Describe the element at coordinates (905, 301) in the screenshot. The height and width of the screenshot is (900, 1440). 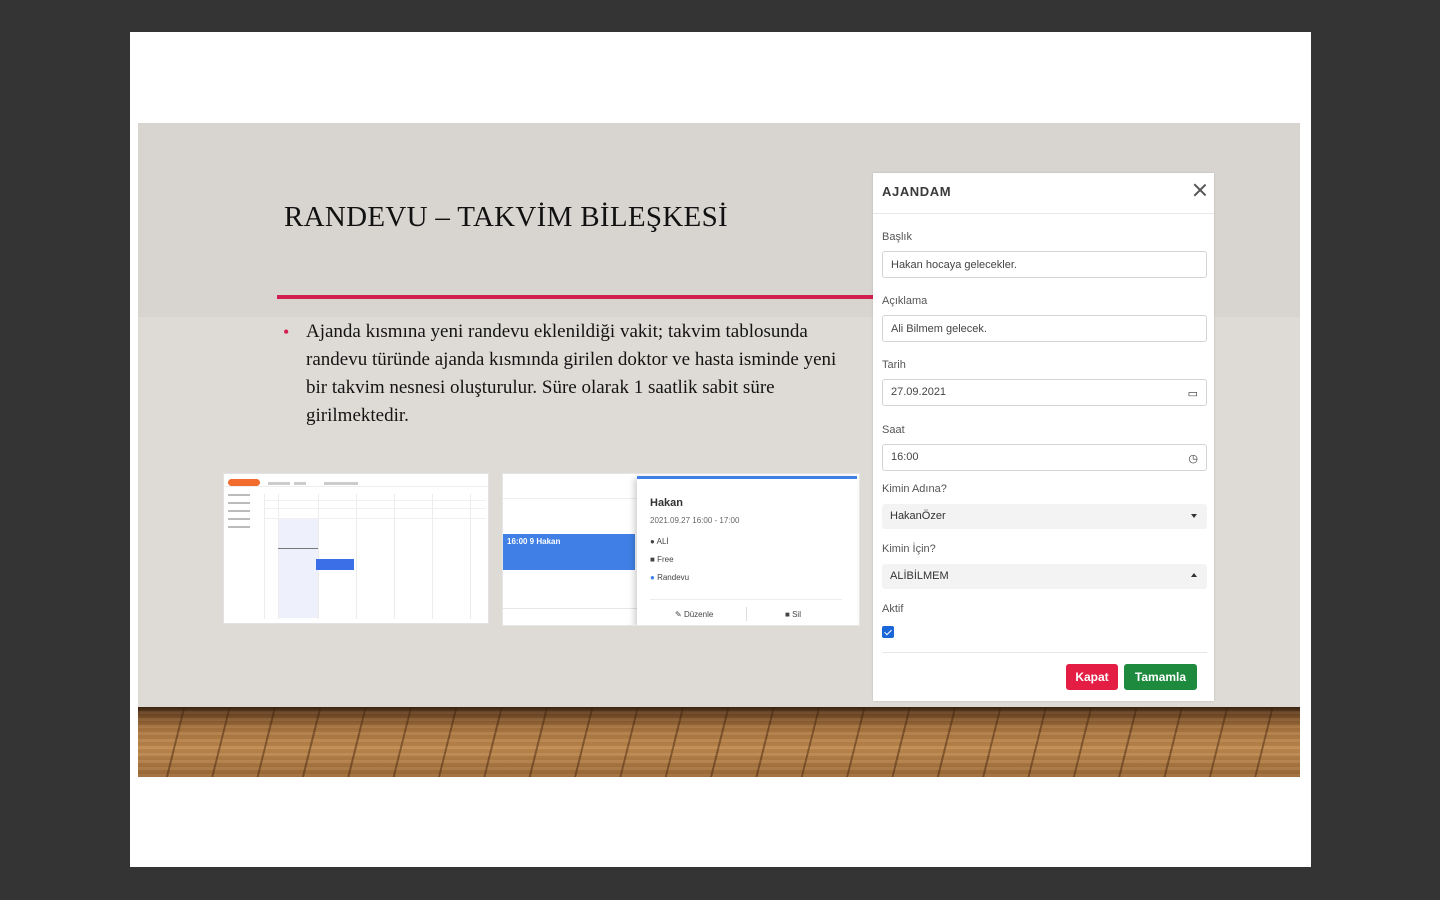
I see `aciklama-label: Açıklama` at that location.